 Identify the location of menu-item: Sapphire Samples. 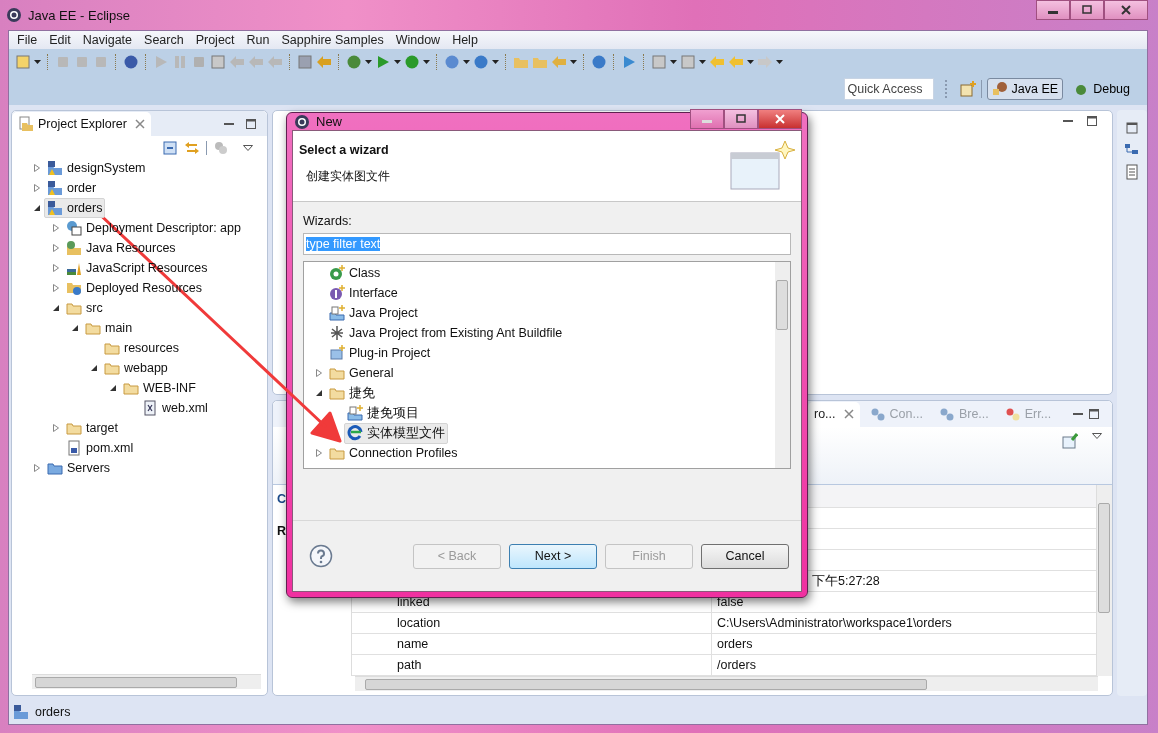
(332, 40).